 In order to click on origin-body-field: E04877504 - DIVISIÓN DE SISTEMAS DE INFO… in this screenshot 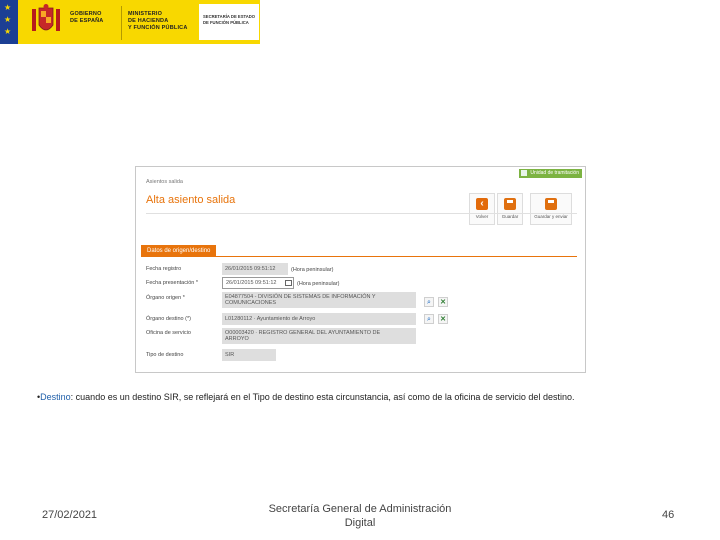, I will do `click(319, 300)`.